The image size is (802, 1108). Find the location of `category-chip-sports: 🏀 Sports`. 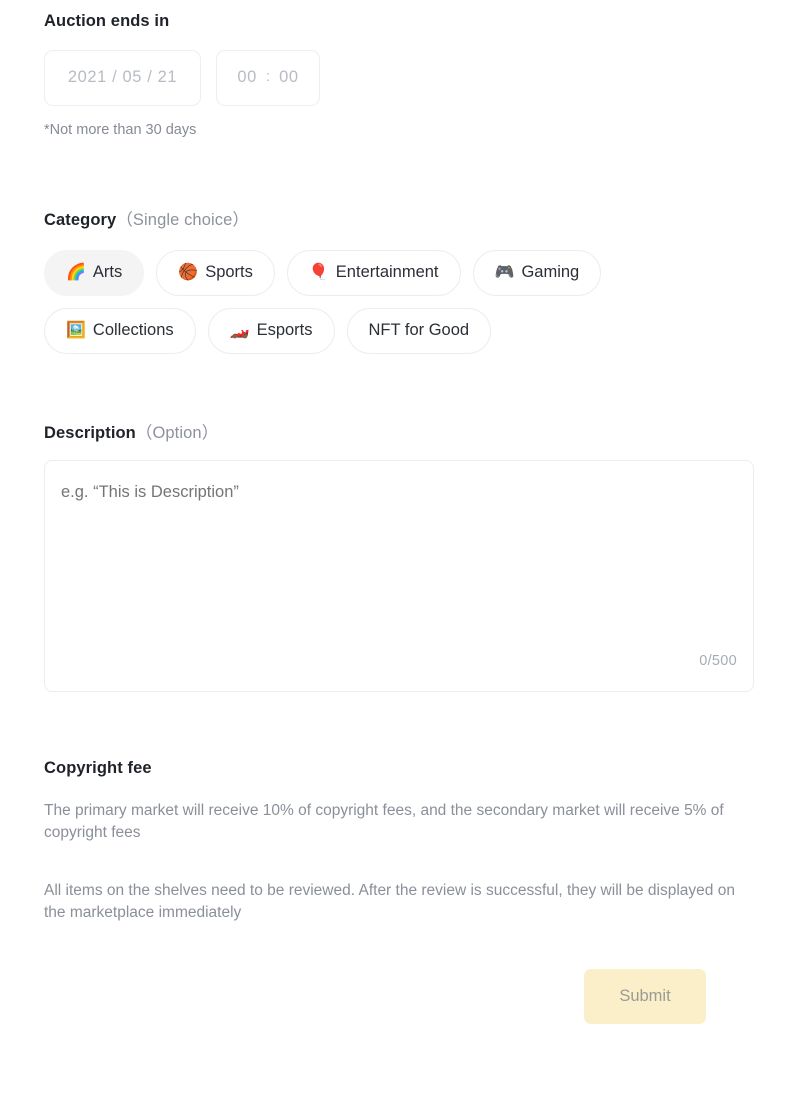

category-chip-sports: 🏀 Sports is located at coordinates (215, 272).